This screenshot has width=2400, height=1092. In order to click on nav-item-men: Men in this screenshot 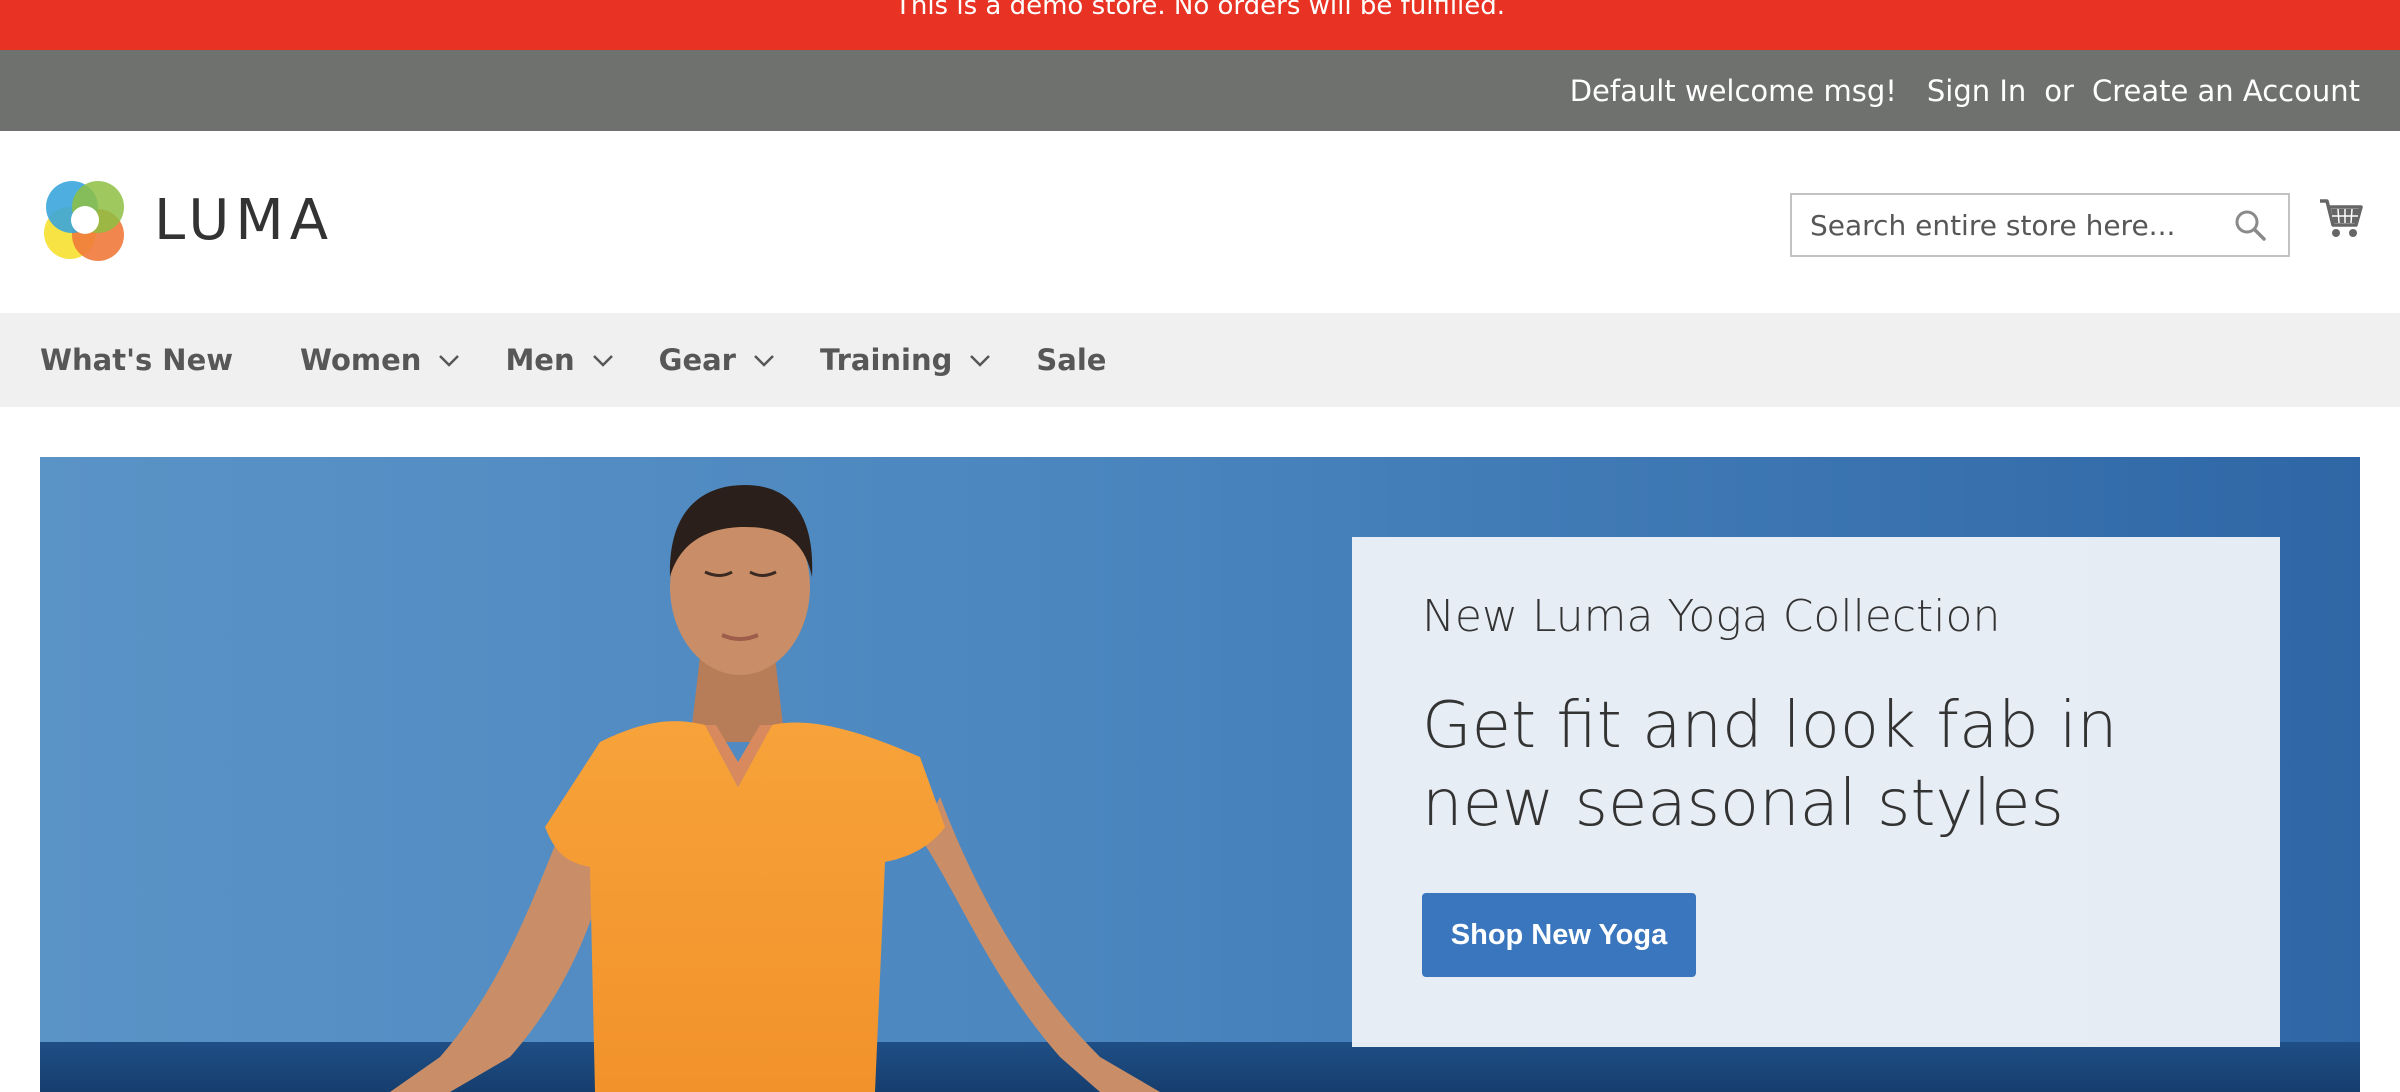, I will do `click(559, 360)`.